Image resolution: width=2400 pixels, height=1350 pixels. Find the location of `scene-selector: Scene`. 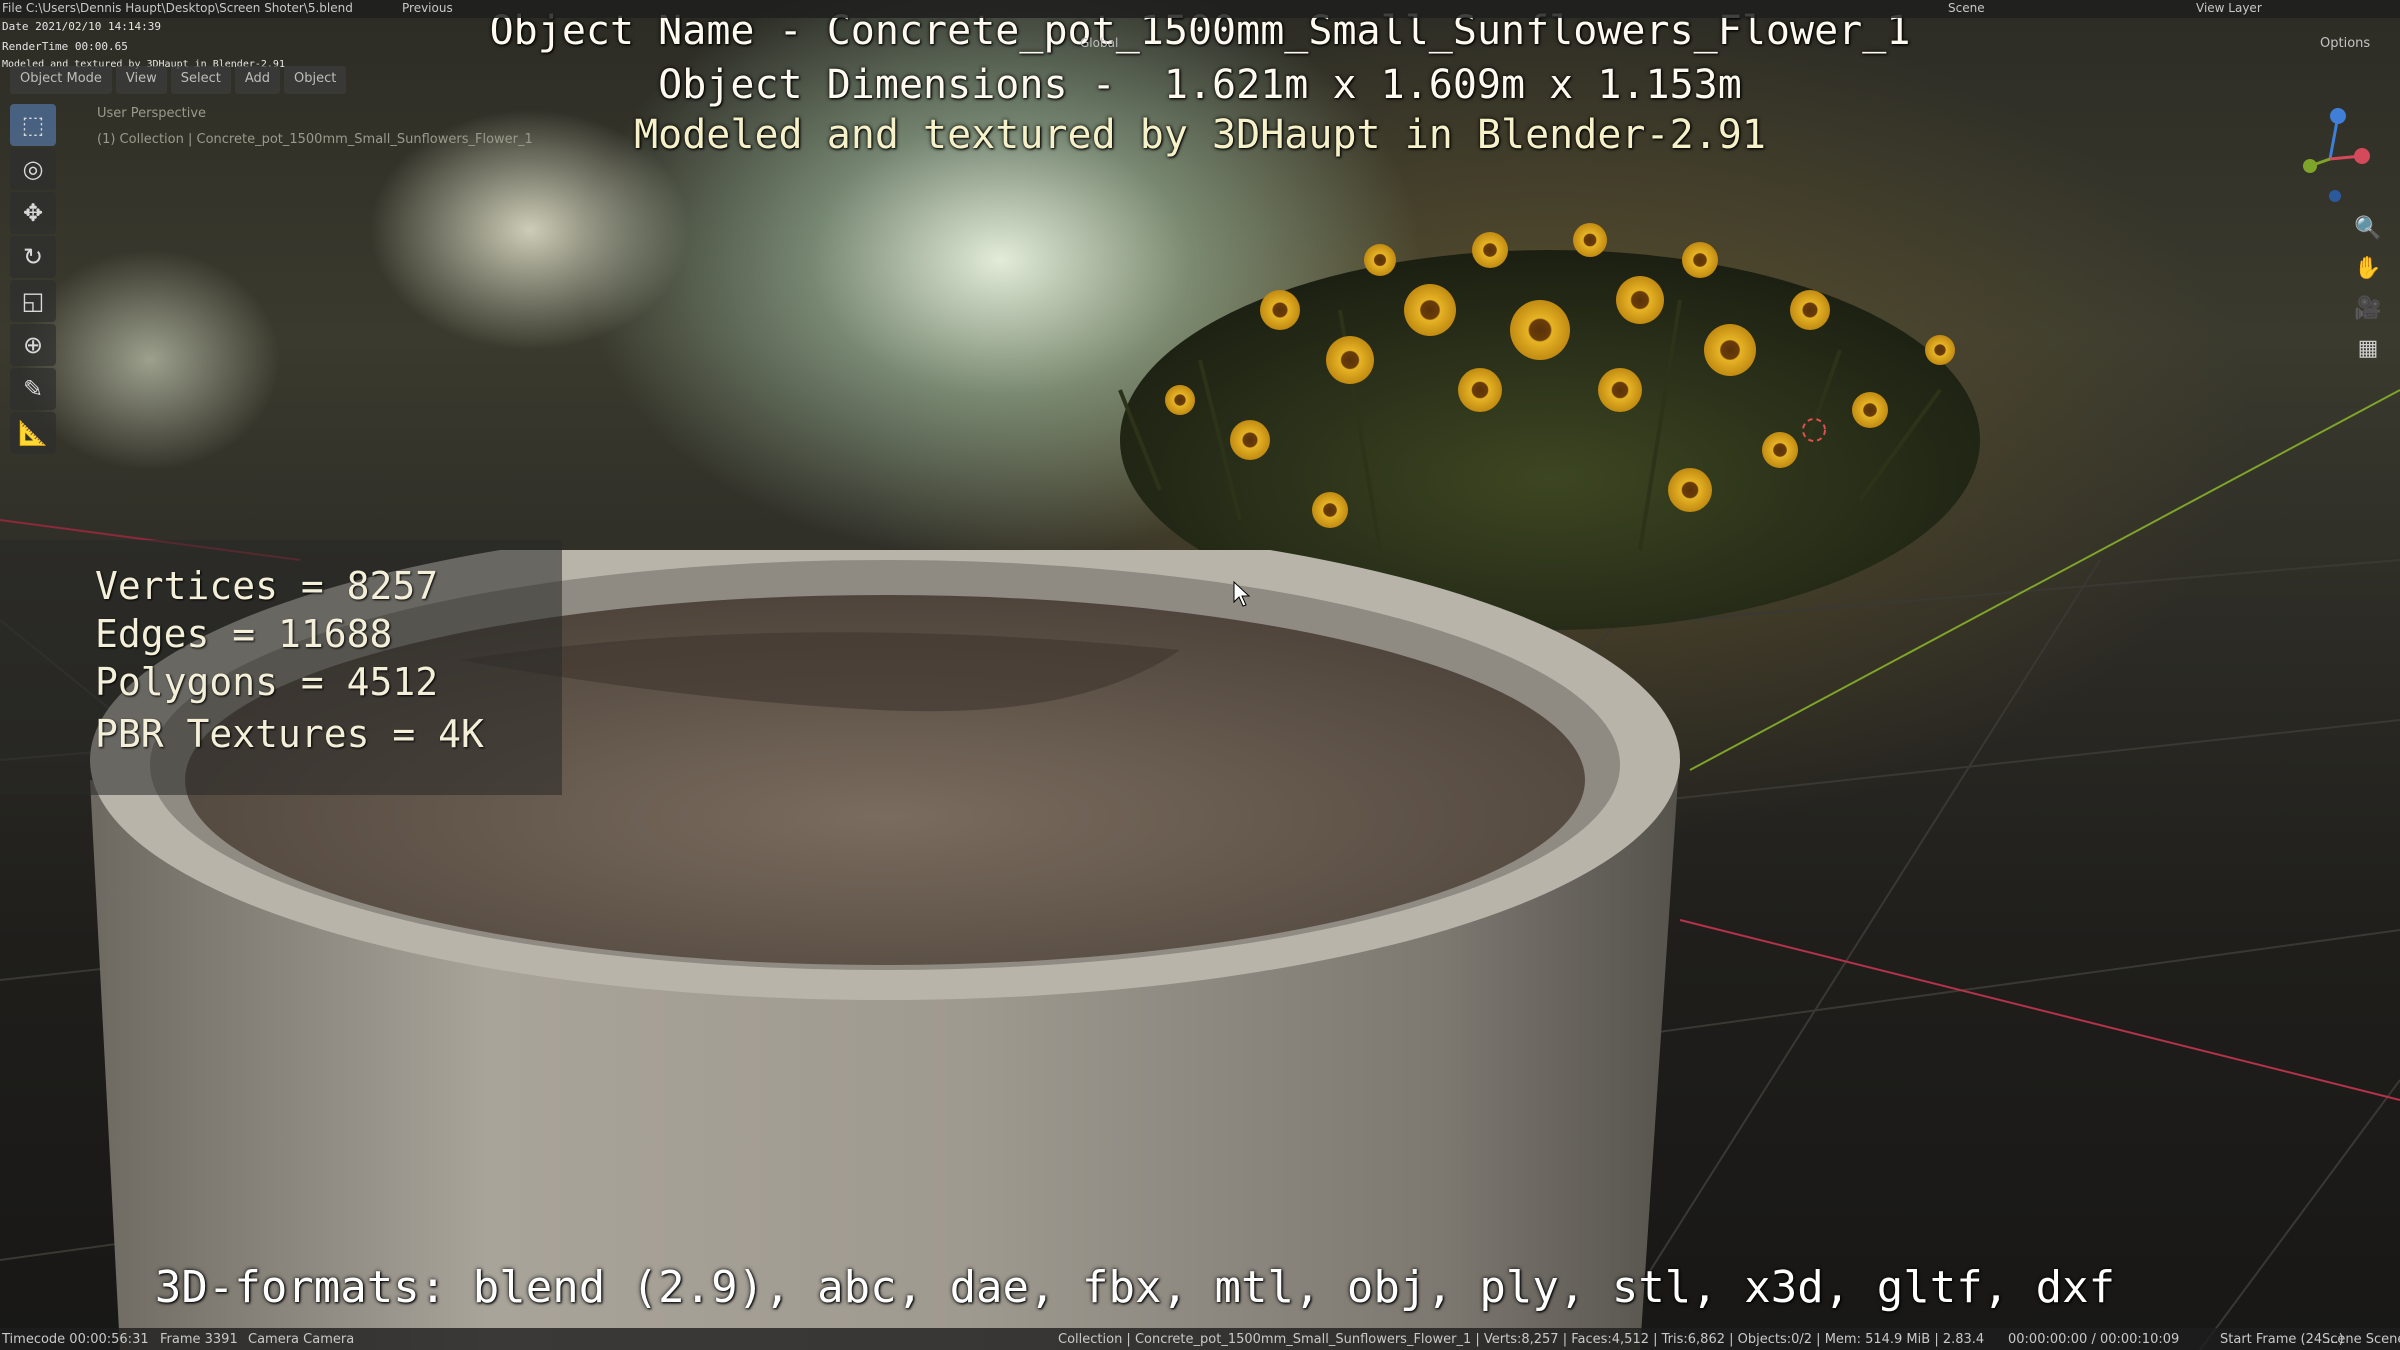

scene-selector: Scene is located at coordinates (1966, 8).